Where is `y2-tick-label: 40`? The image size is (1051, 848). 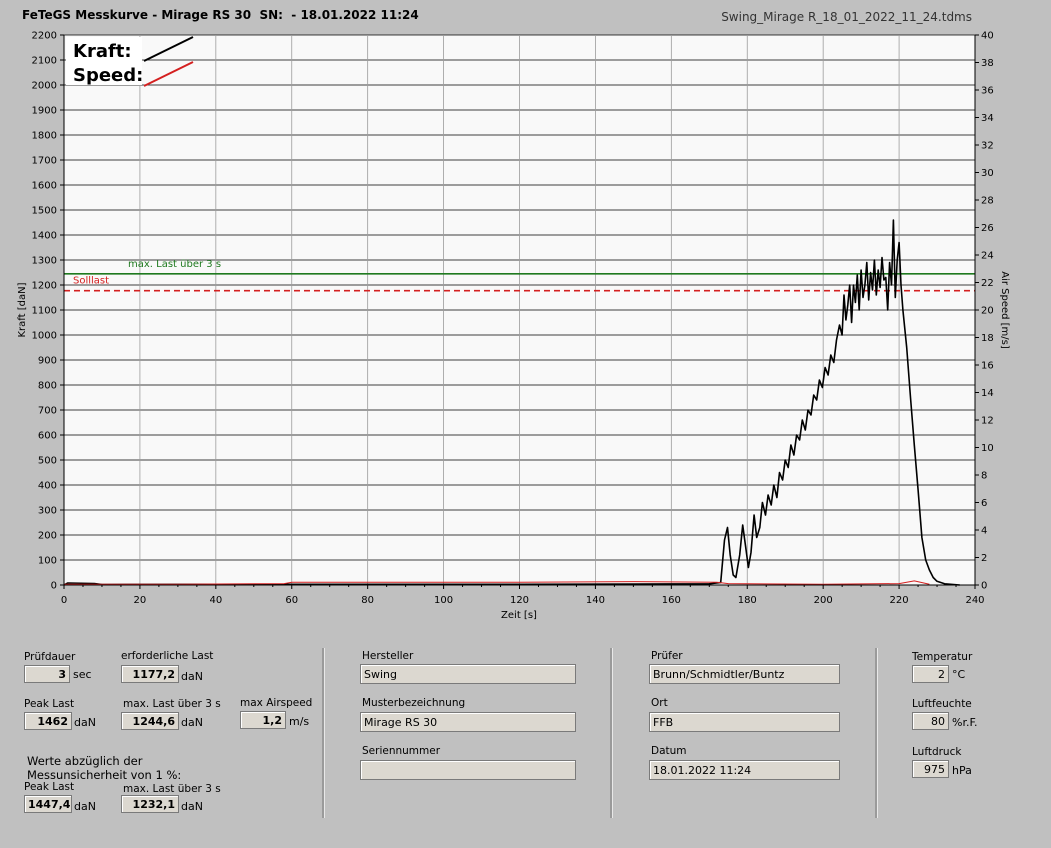 y2-tick-label: 40 is located at coordinates (987, 36).